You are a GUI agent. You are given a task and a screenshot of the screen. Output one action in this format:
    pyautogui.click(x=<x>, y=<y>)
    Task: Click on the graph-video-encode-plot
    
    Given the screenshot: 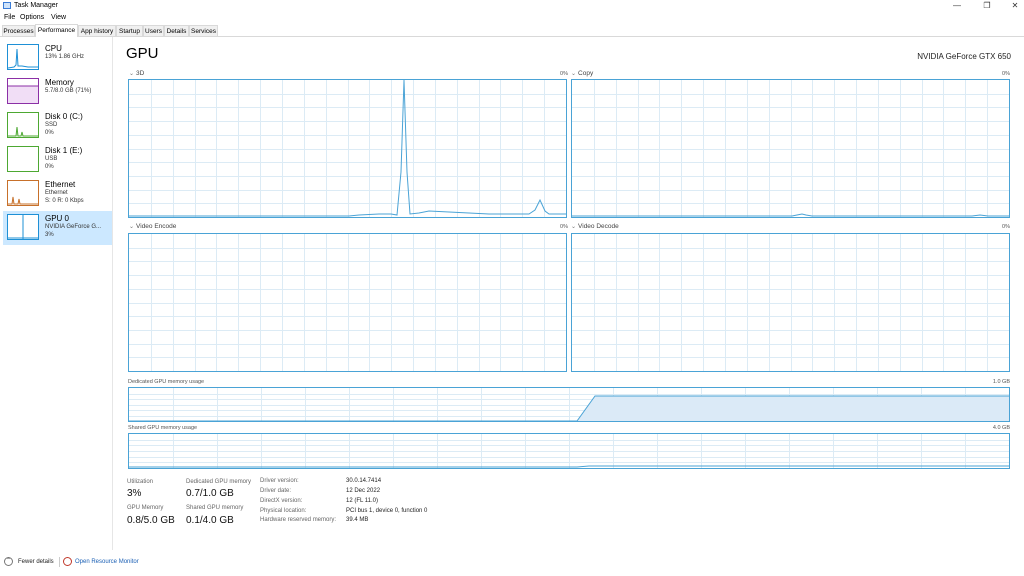 What is the action you would take?
    pyautogui.click(x=347, y=302)
    